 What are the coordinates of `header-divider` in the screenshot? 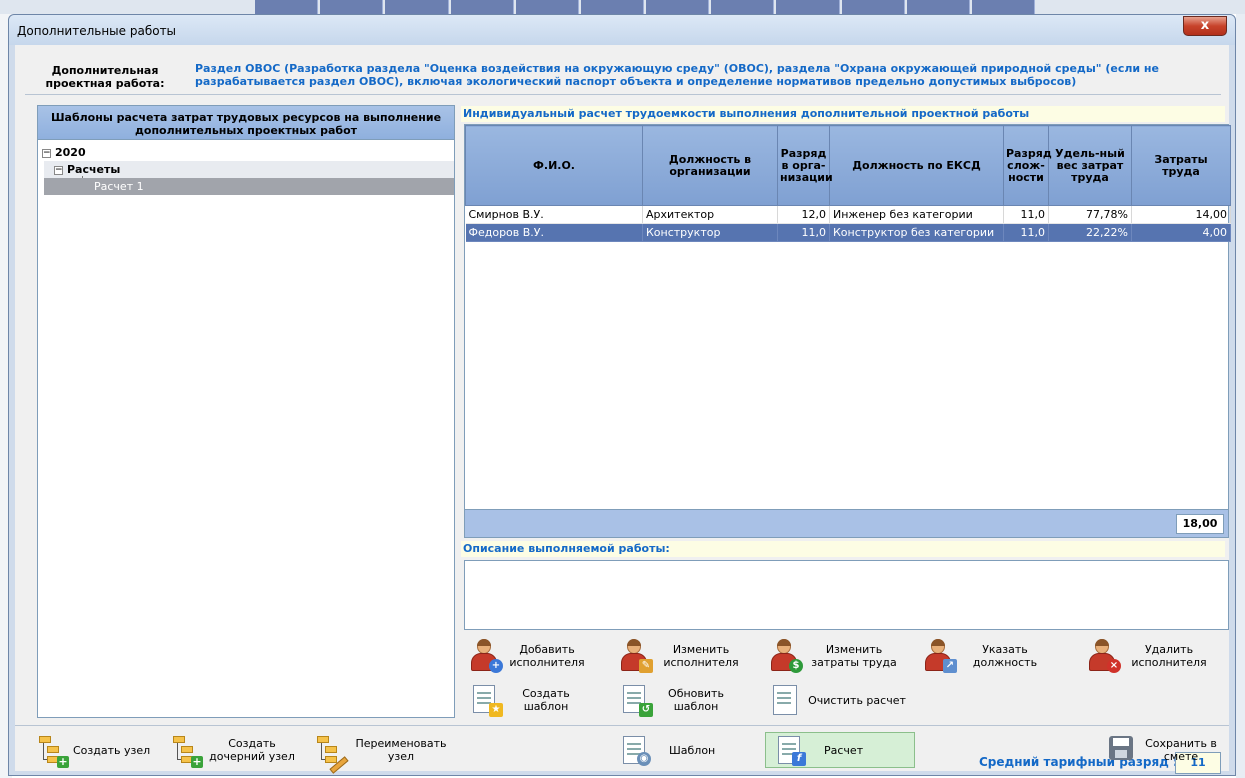 It's located at (623, 94).